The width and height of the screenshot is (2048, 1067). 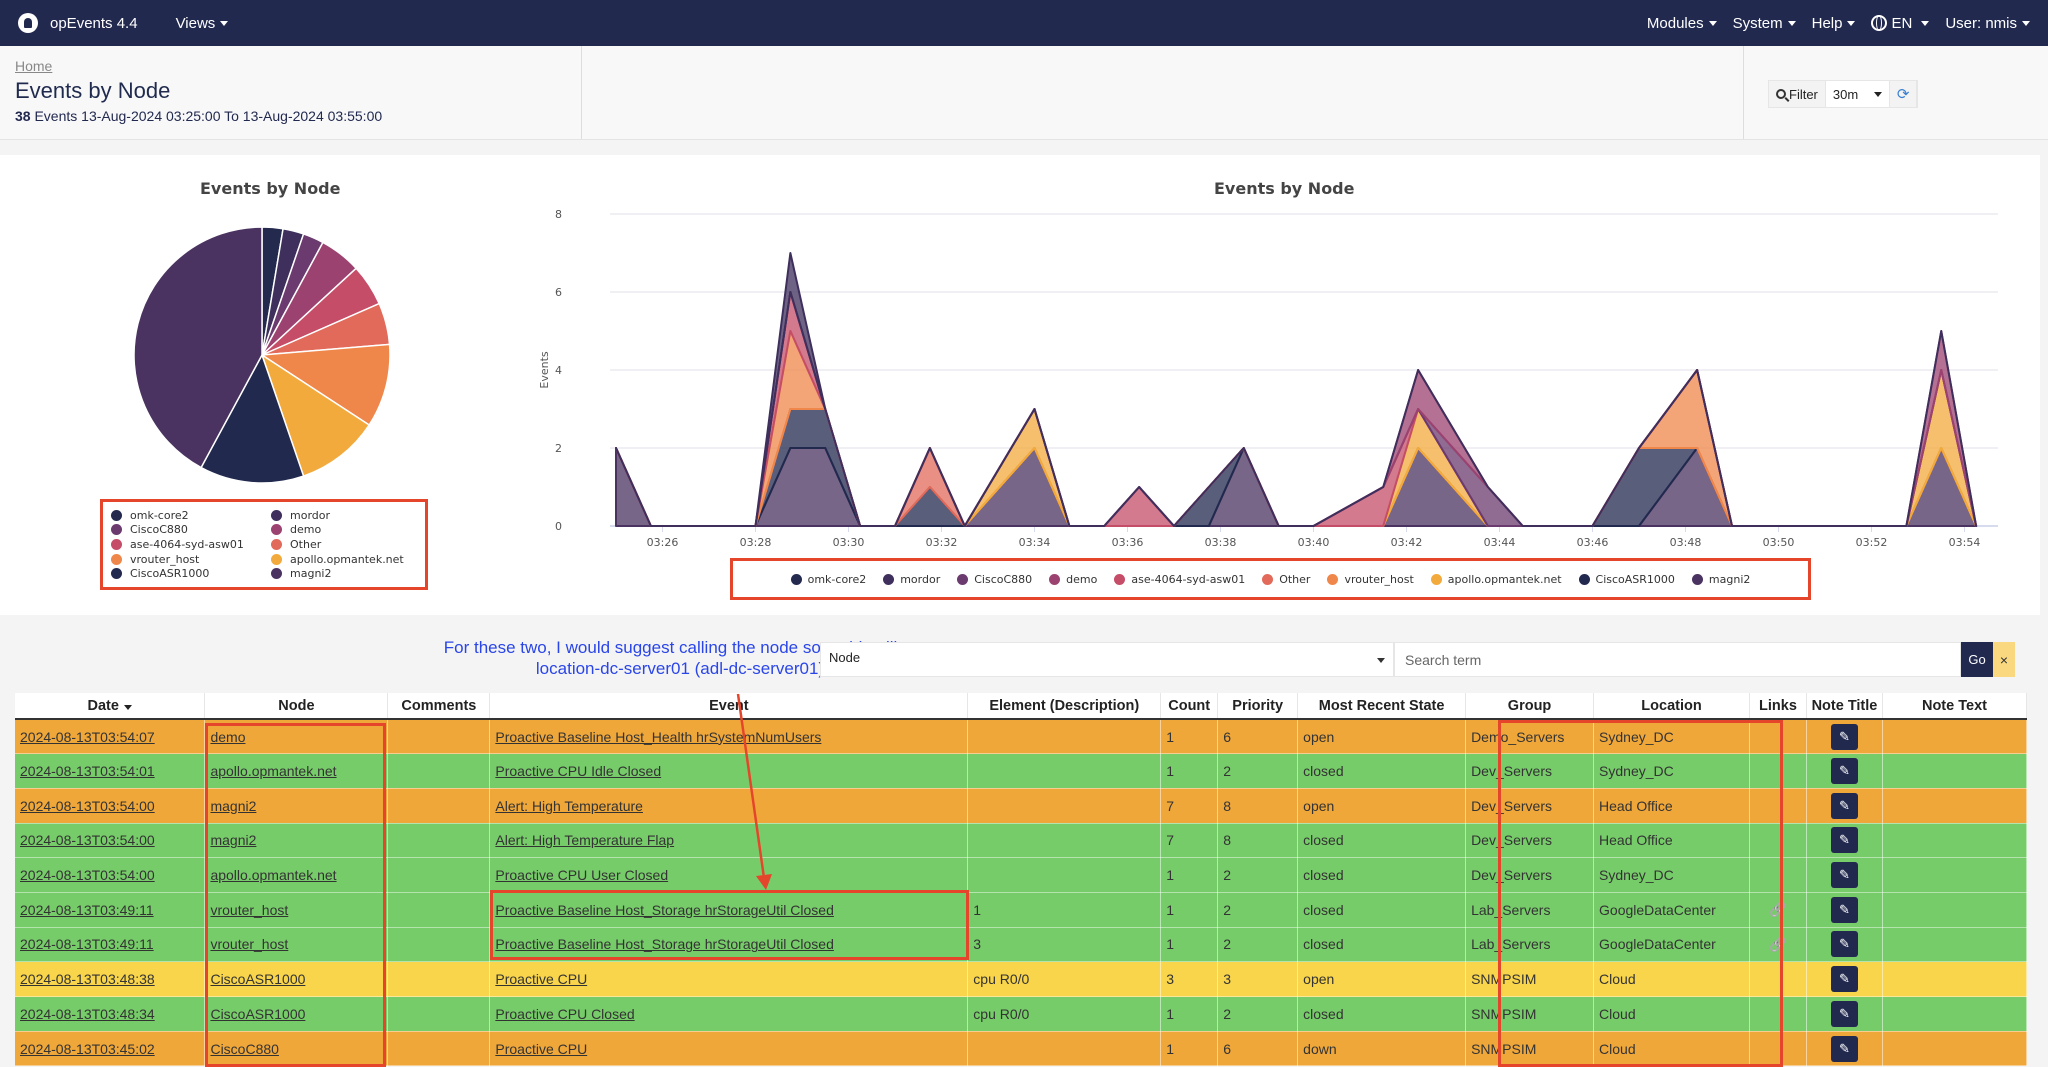 I want to click on event-link: Proactive CPU User Closed, so click(x=581, y=875).